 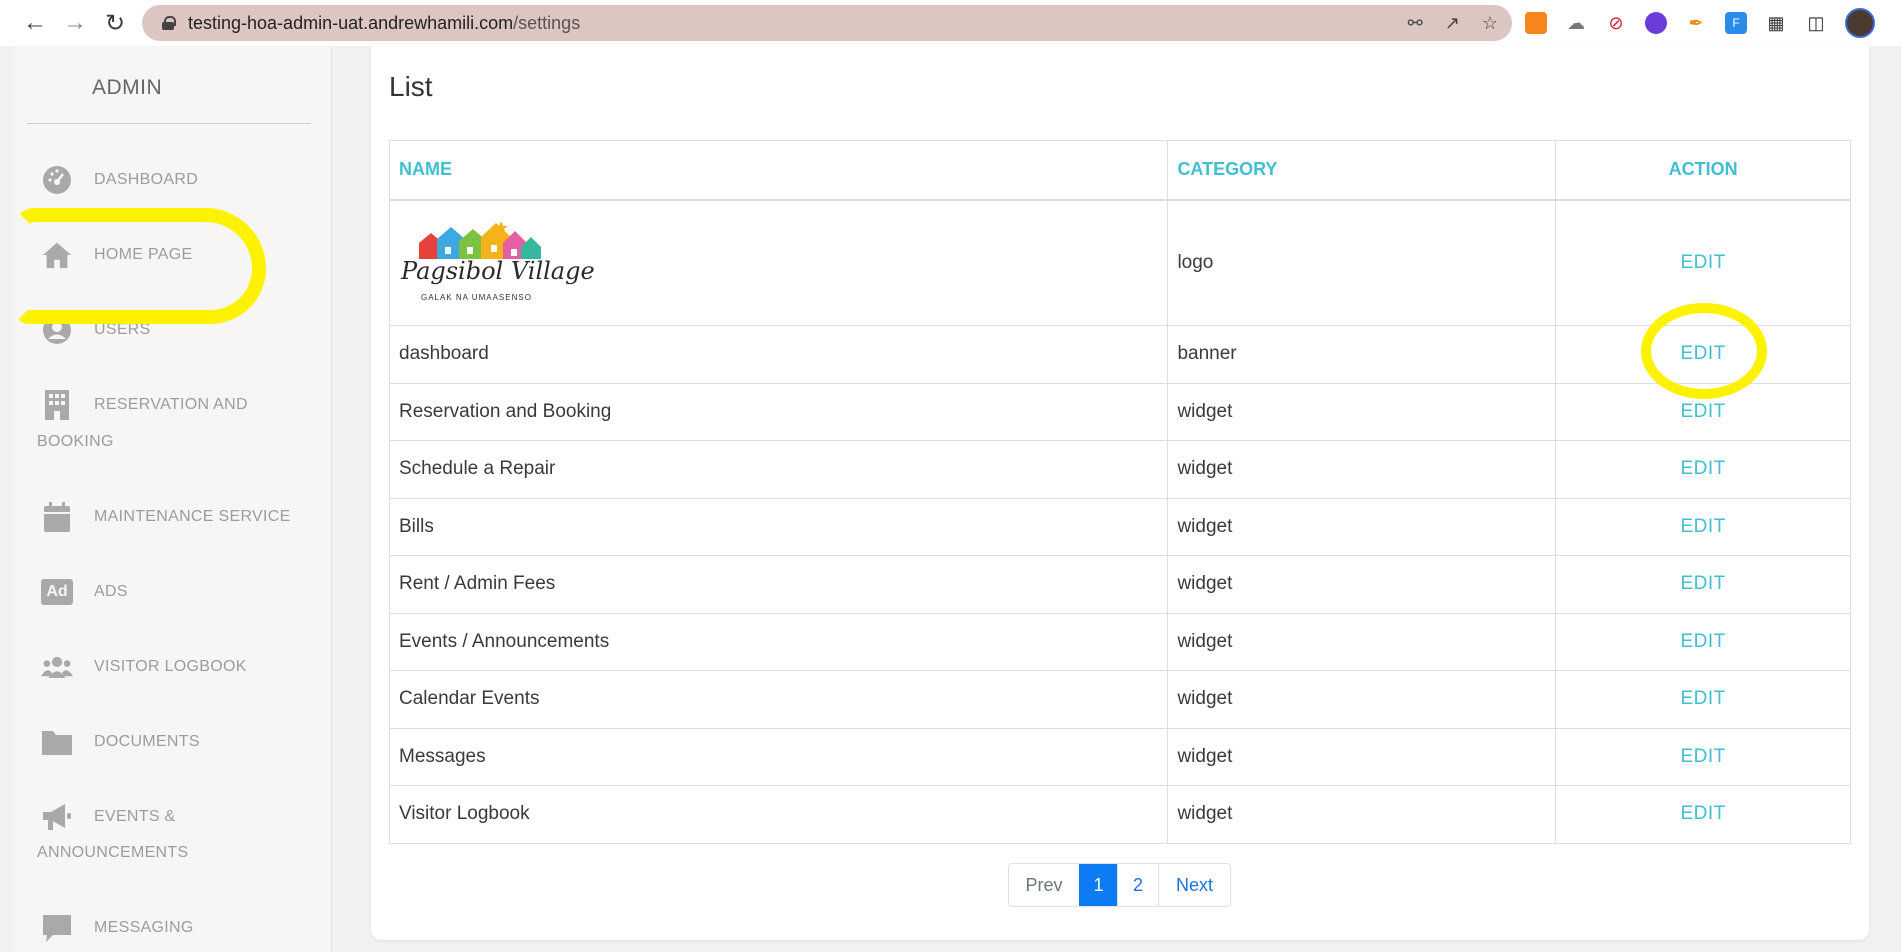 What do you see at coordinates (57, 667) in the screenshot?
I see `users-icon` at bounding box center [57, 667].